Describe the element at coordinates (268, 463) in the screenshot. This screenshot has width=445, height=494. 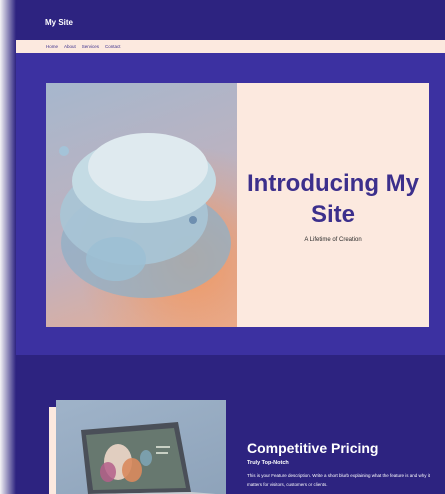
I see `feature-subheading: Truly Top-Notch` at that location.